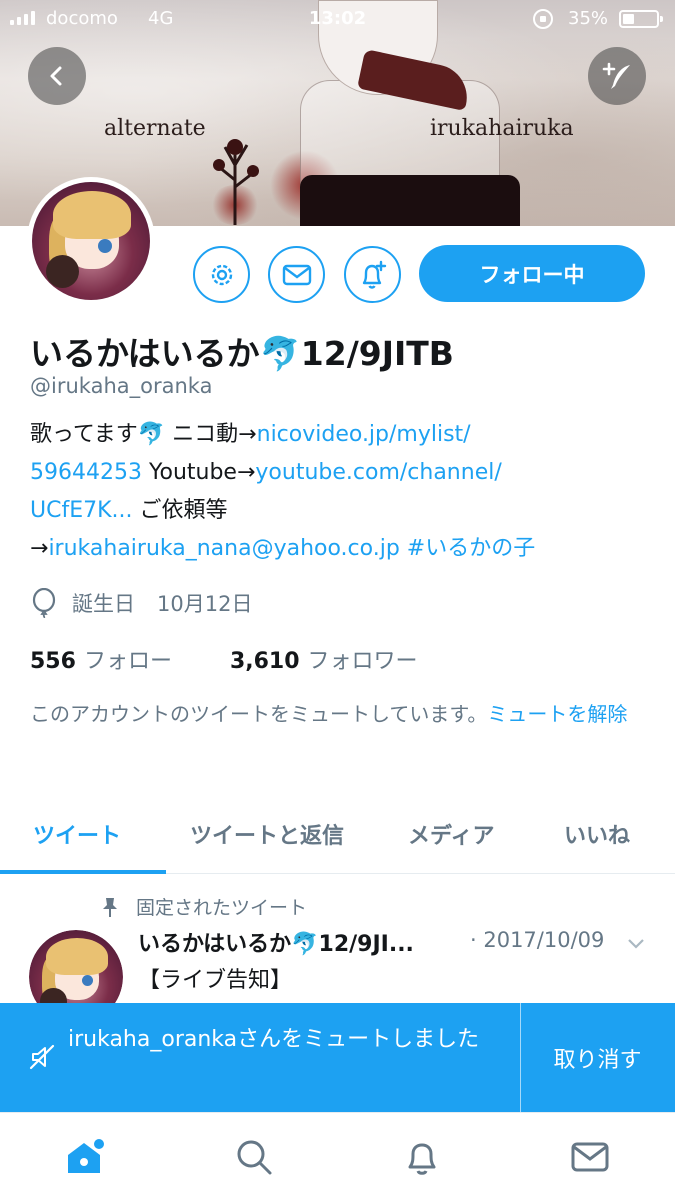  What do you see at coordinates (537, 940) in the screenshot?
I see `tweet-date: · 2017/10/09` at bounding box center [537, 940].